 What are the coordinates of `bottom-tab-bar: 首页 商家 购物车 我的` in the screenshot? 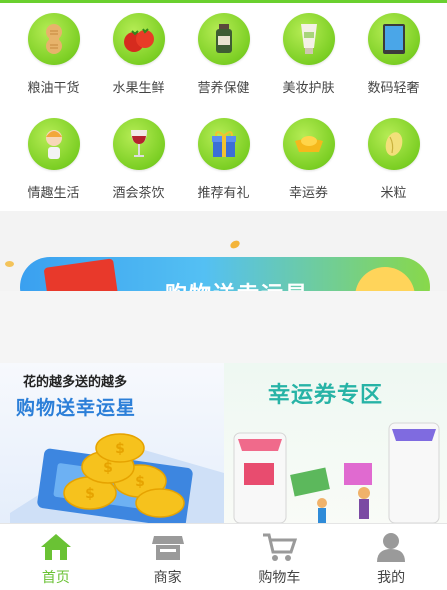 It's located at (223, 556).